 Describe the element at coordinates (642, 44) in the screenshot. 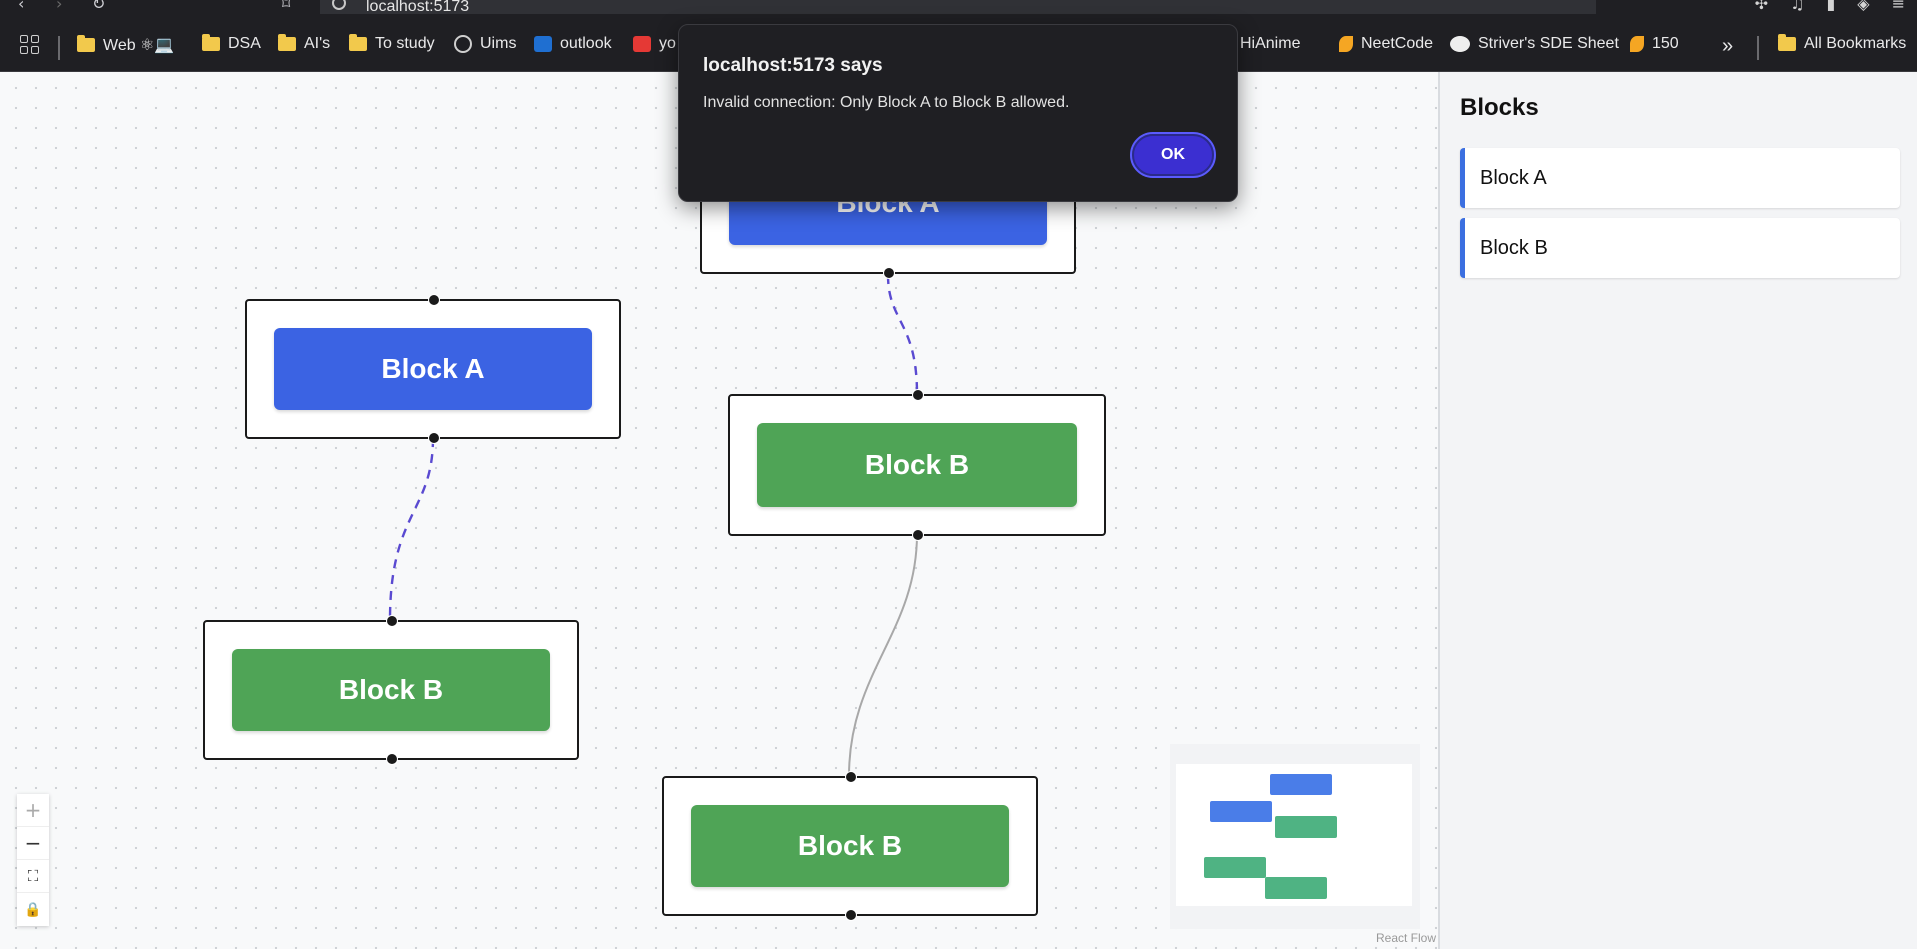

I see `youtube-icon` at that location.